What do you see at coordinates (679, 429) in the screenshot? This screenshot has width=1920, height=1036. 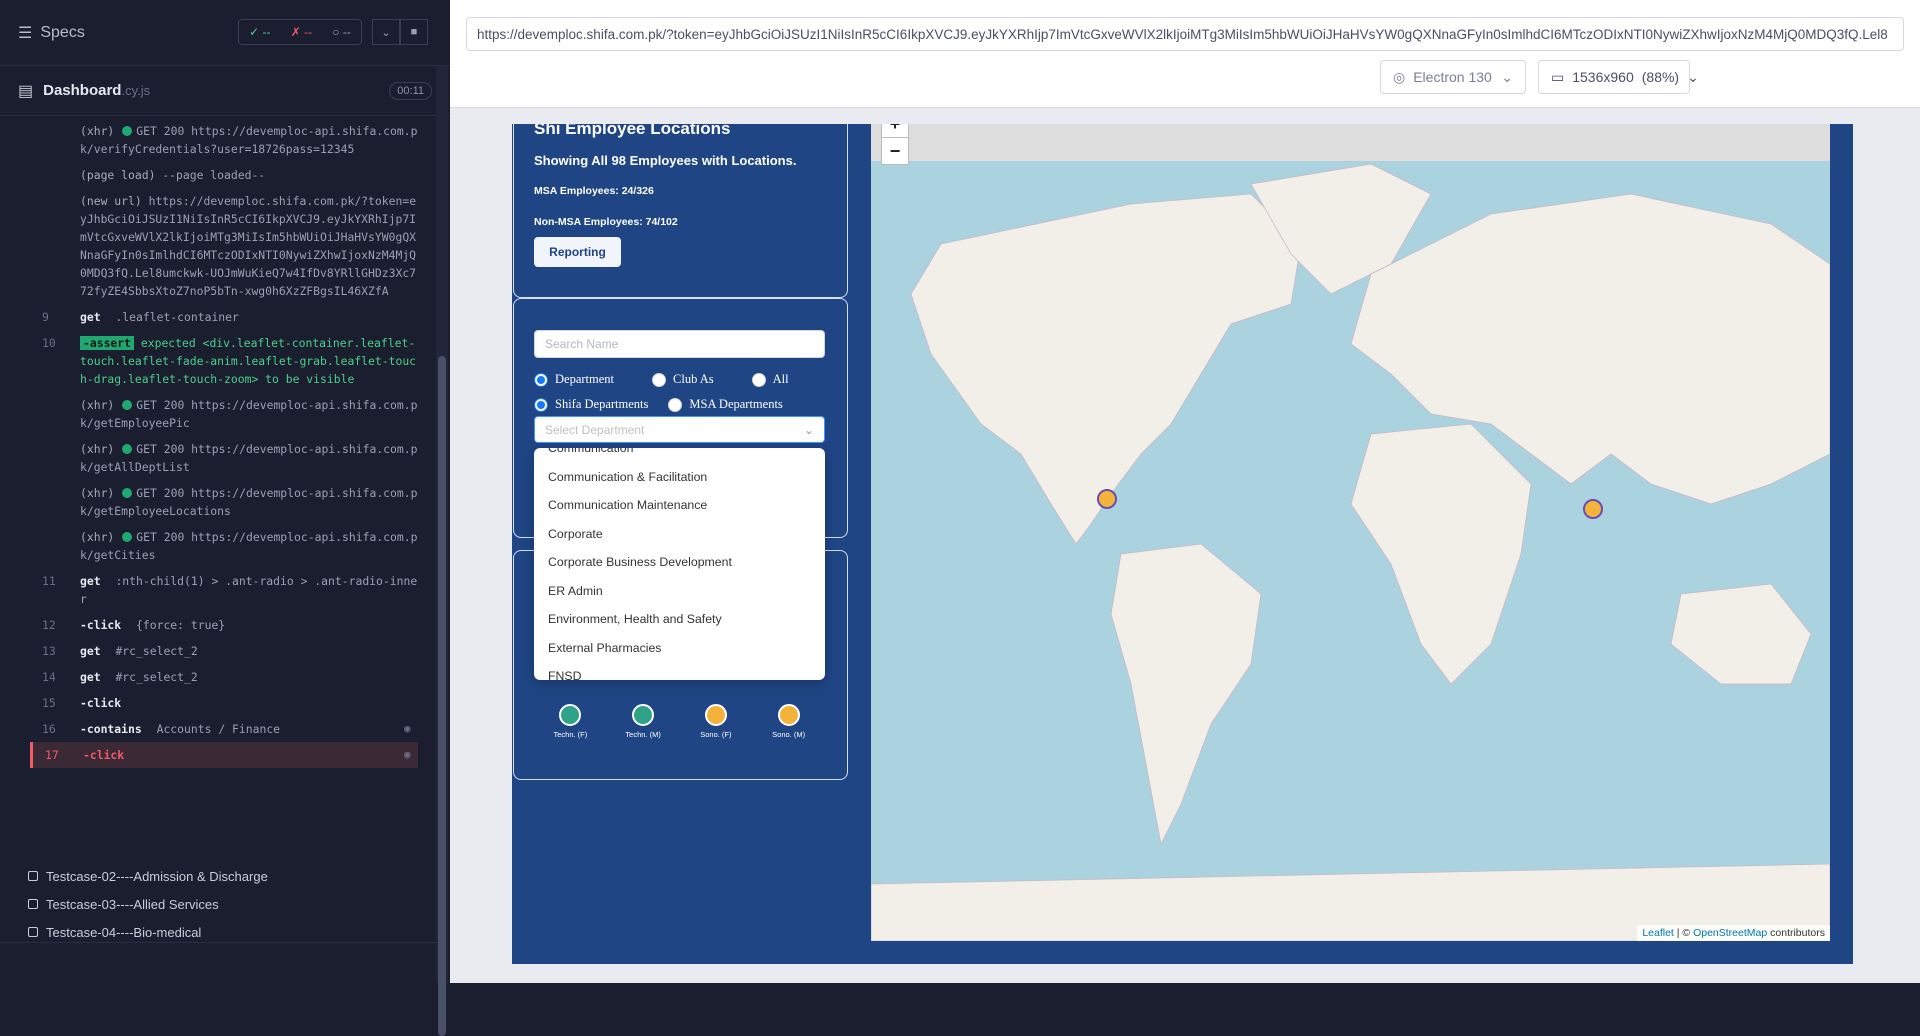 I see `department-select: Select Department ⌄` at bounding box center [679, 429].